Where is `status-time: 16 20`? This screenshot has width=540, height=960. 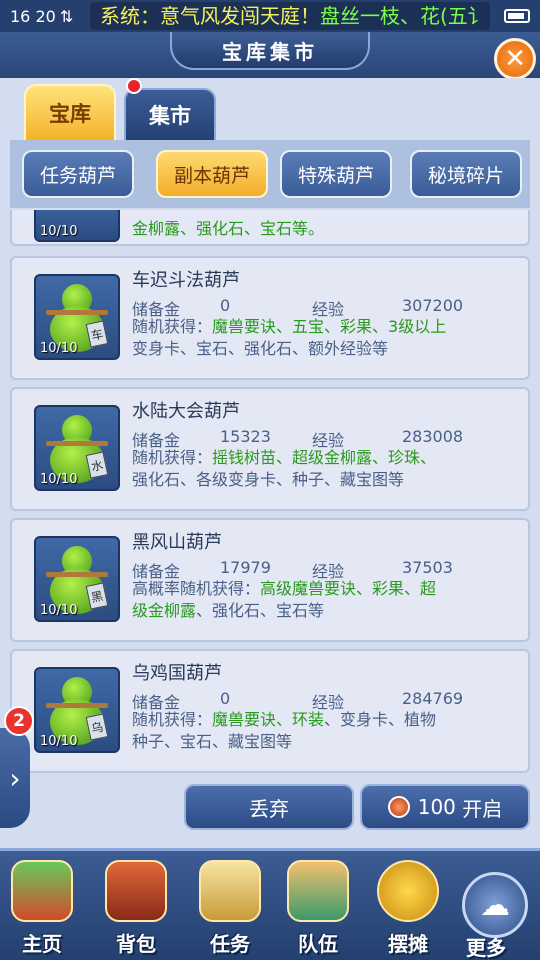
status-time: 16 20 is located at coordinates (33, 16).